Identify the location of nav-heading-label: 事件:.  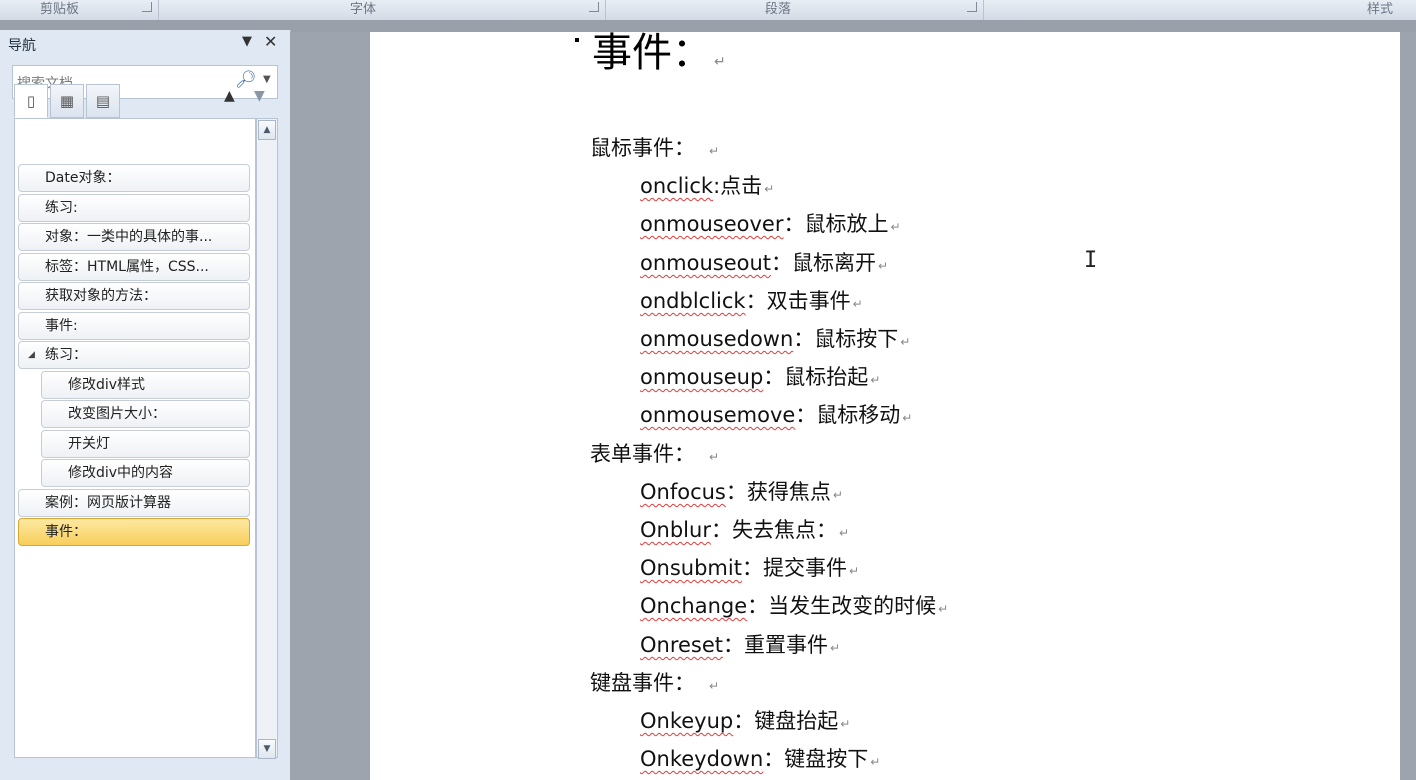
(61, 326).